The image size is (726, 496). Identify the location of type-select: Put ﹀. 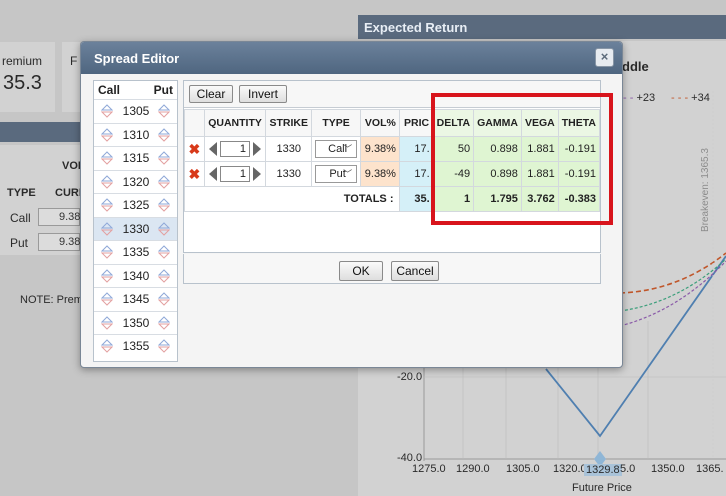
(336, 174).